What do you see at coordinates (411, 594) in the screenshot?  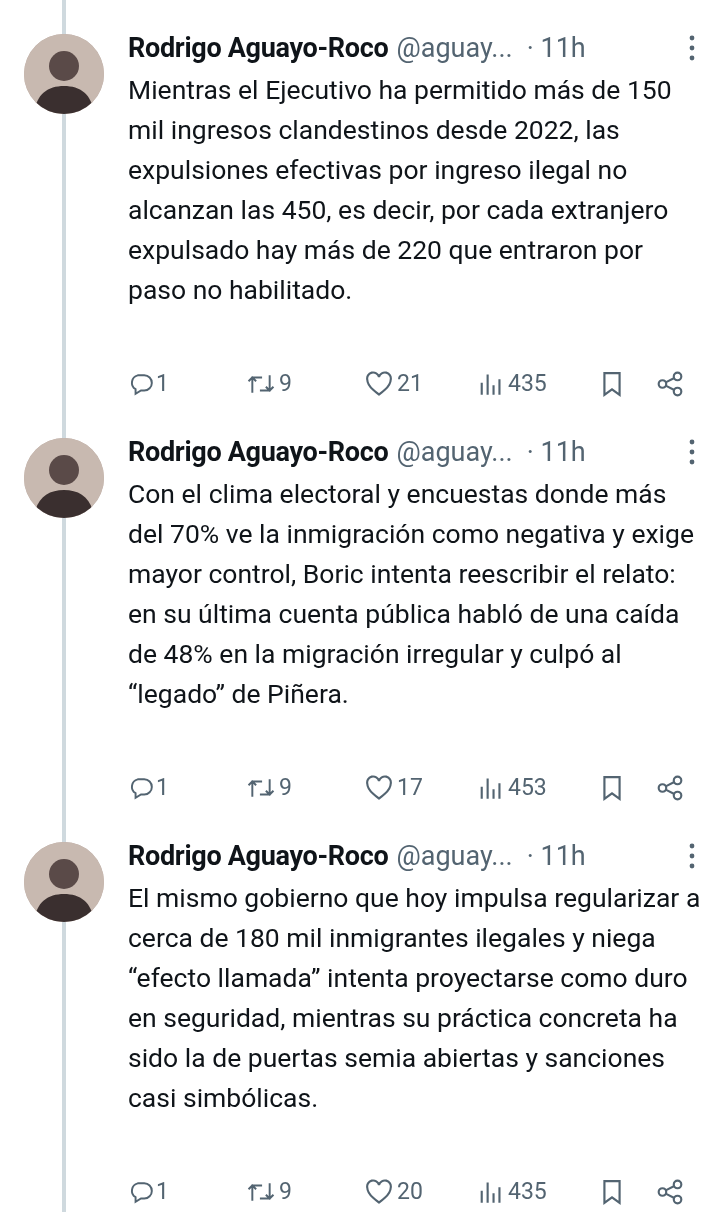 I see `post-text: Con el clima electoral y encuestas donde más del 70% ve la inmigración como negativa y exige mayor control, Boric intenta reescribir el relato: en su última cuenta pública habló de una caída de 48% en la migración irregular y culpó al “legado” de Piñera.` at bounding box center [411, 594].